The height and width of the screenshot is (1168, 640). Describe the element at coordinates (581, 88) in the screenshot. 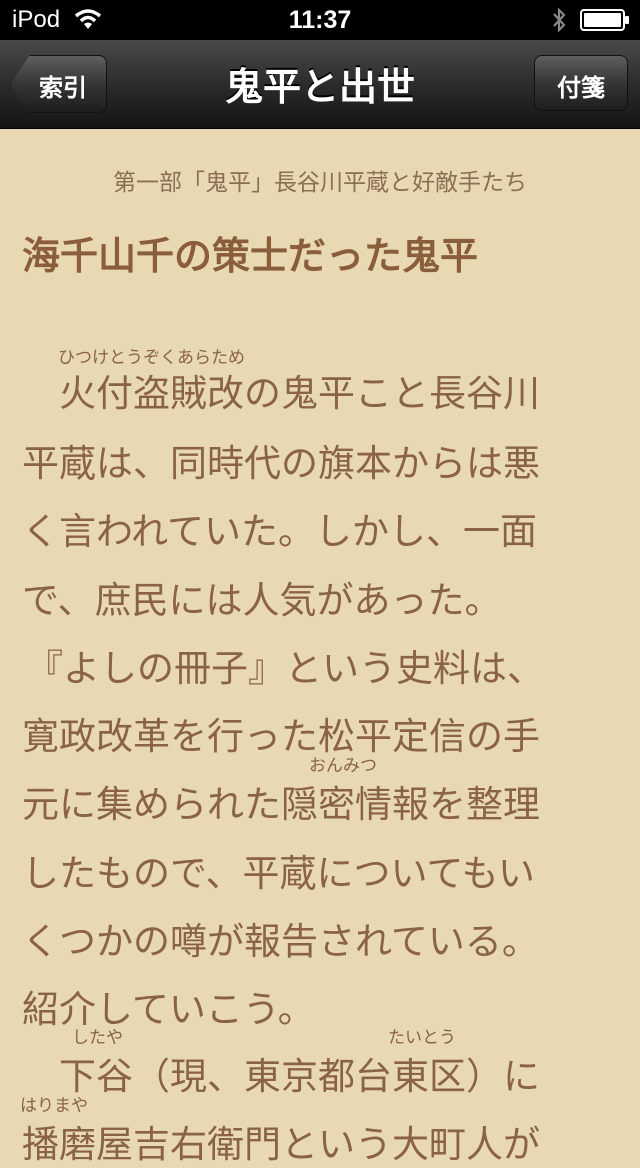

I see `bookmark-button-label: 付箋` at that location.